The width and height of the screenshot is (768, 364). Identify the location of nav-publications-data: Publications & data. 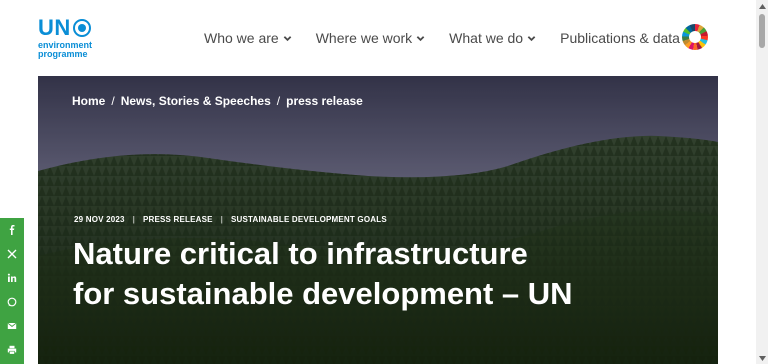
(620, 38).